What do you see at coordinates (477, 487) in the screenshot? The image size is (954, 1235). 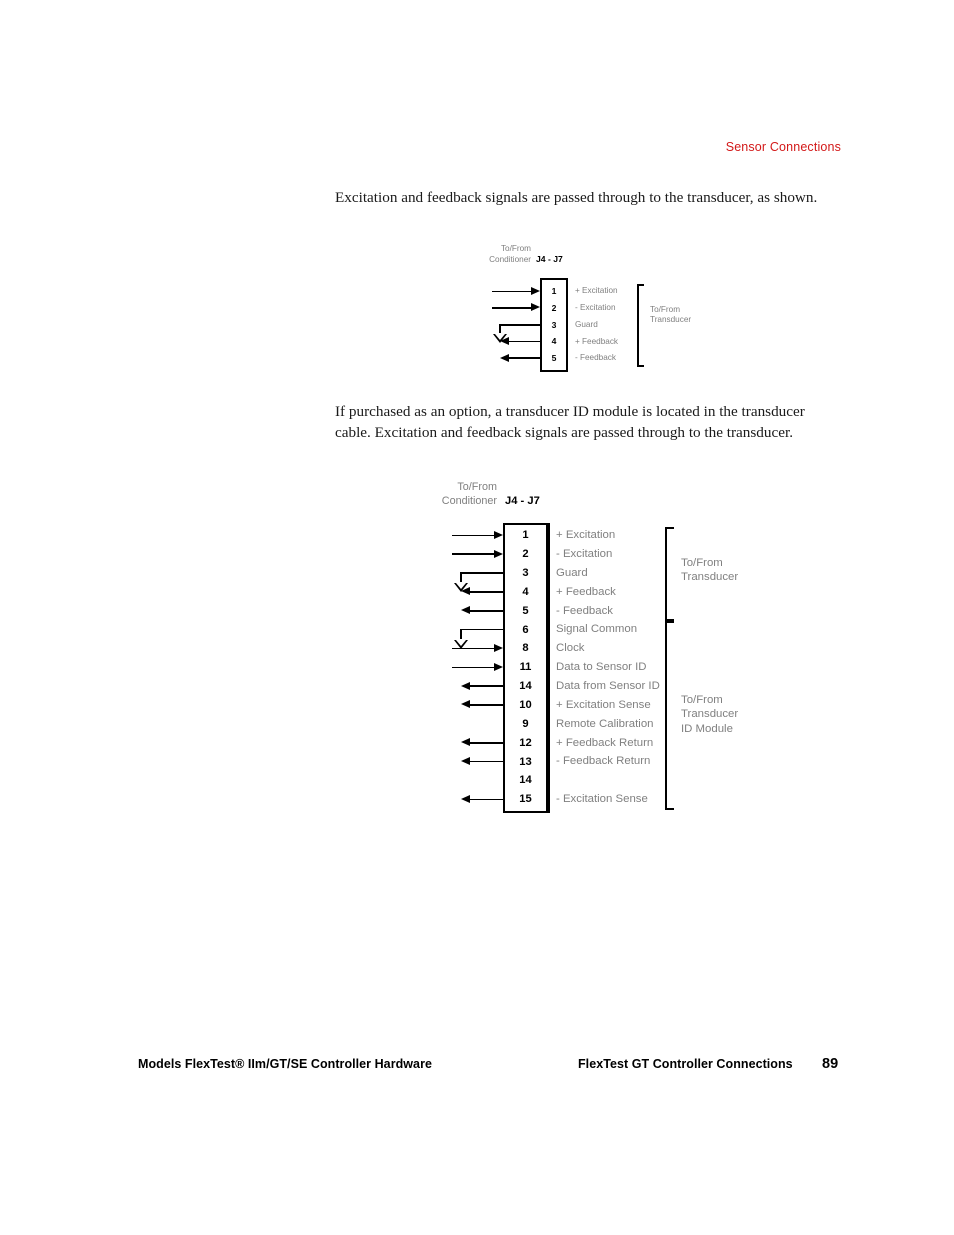 I see `source-caption-line1: To/From` at bounding box center [477, 487].